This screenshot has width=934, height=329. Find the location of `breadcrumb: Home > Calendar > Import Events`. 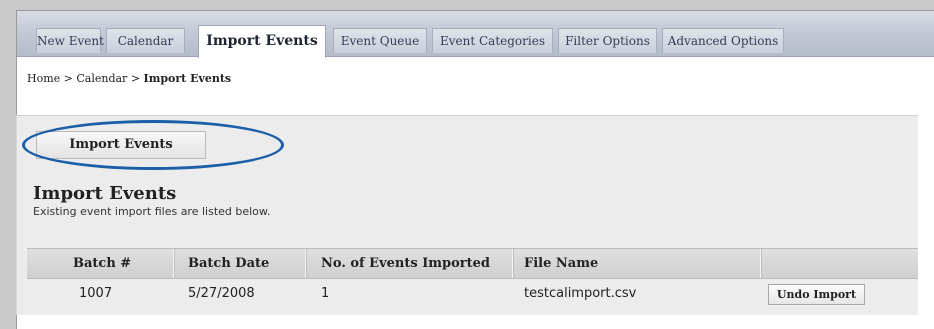

breadcrumb: Home > Calendar > Import Events is located at coordinates (129, 78).